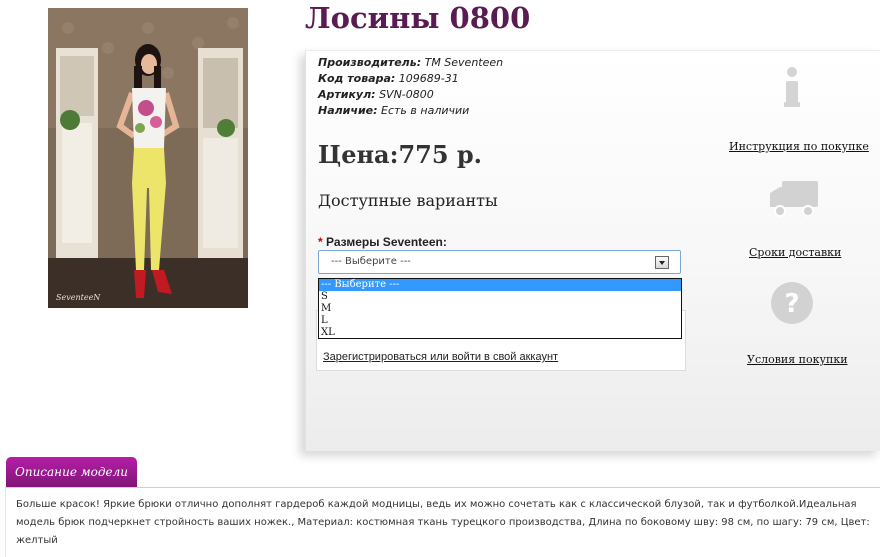 The image size is (880, 557). I want to click on meta-value: Есть в наличии, so click(425, 110).